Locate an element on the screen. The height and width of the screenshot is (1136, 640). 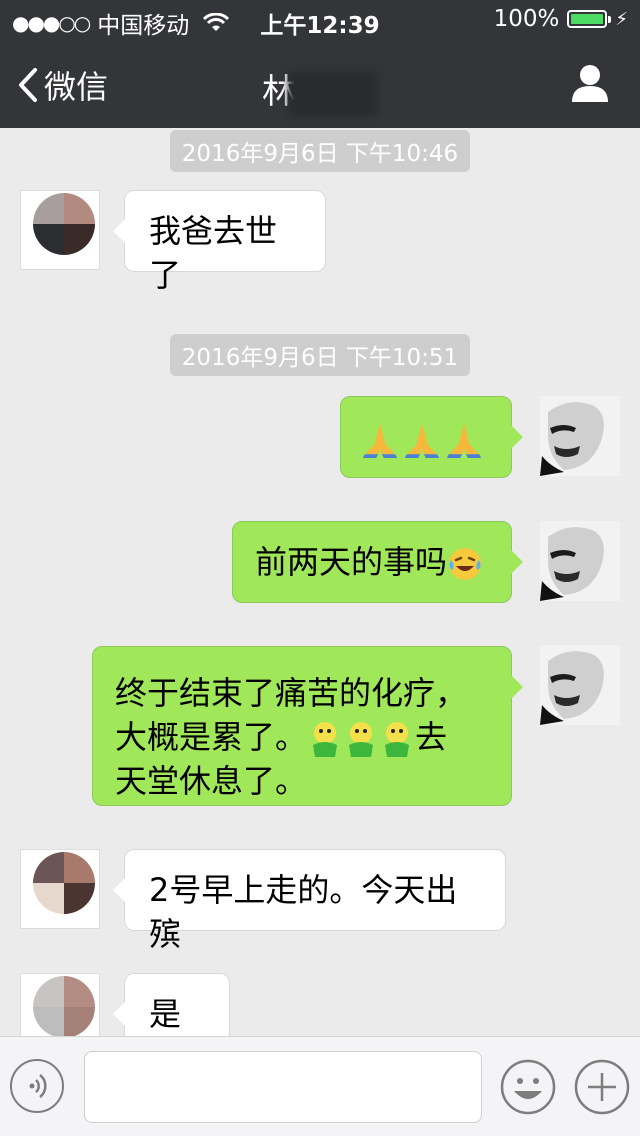
timestamp-text: 2016年9月6日 下午10:51 is located at coordinates (320, 355).